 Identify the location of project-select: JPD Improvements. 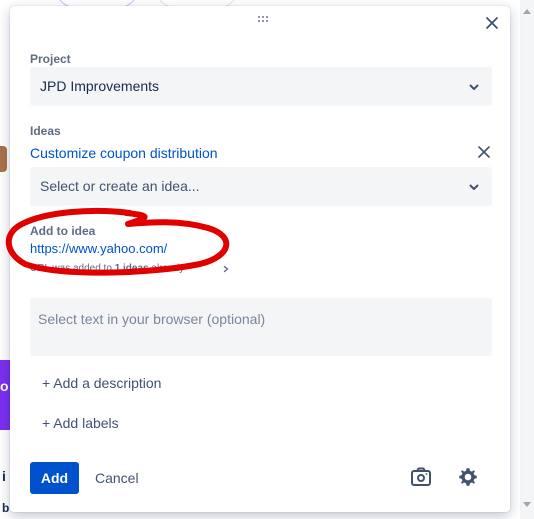
(261, 86).